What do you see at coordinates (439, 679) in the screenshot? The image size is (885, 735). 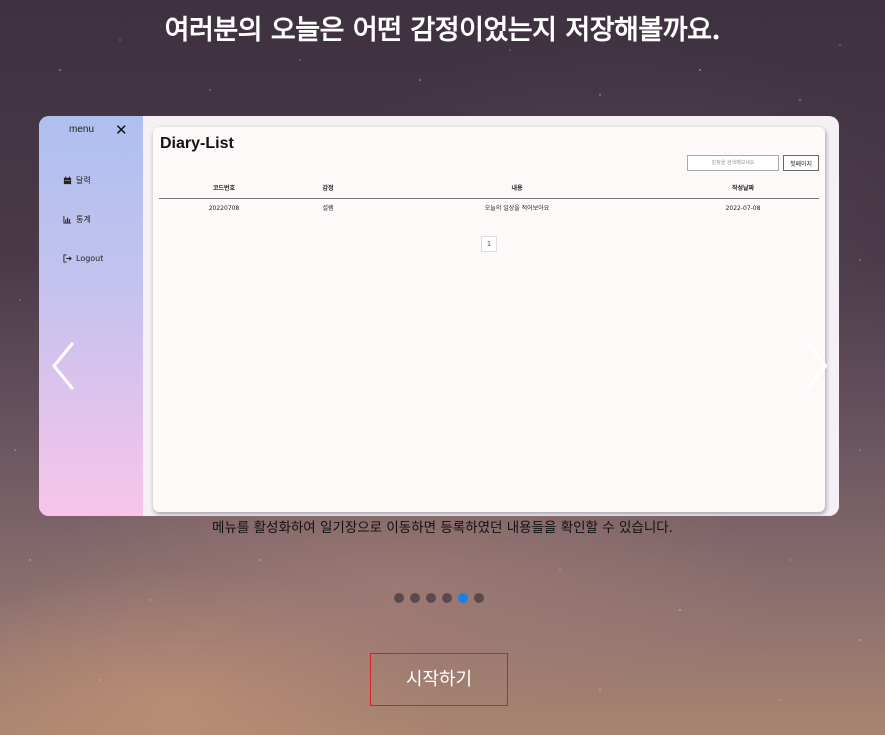 I see `start-button: 시작하기` at bounding box center [439, 679].